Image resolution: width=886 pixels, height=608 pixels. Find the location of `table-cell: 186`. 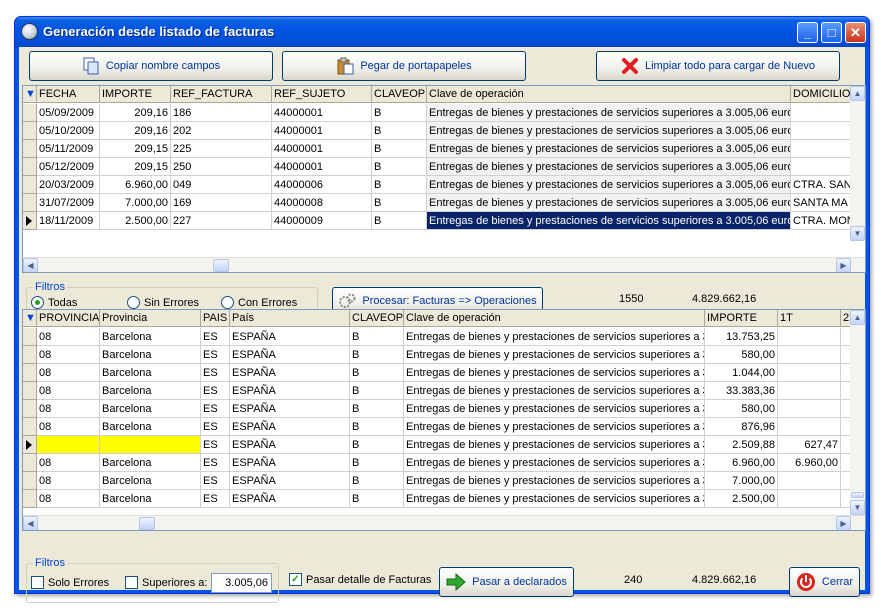

table-cell: 186 is located at coordinates (221, 113).